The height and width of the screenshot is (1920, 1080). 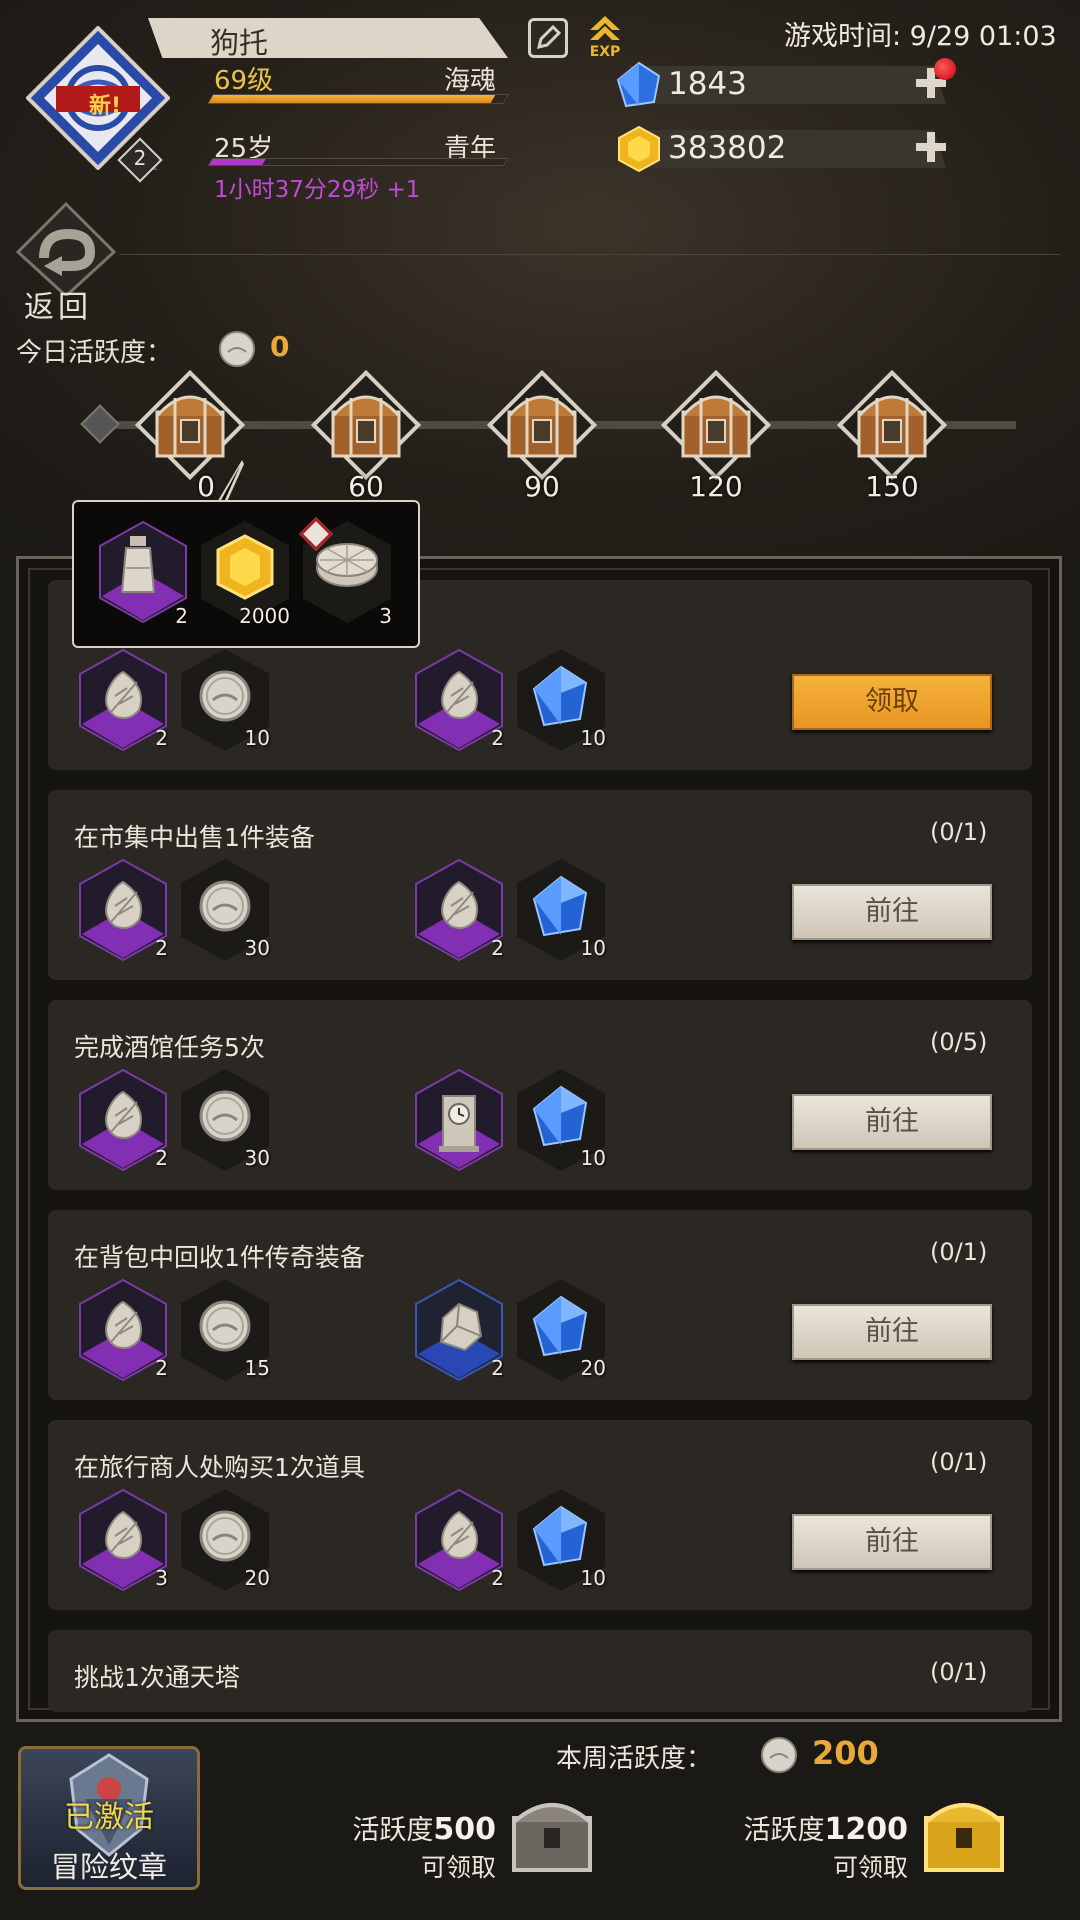 I want to click on exp-bar, so click(x=358, y=99).